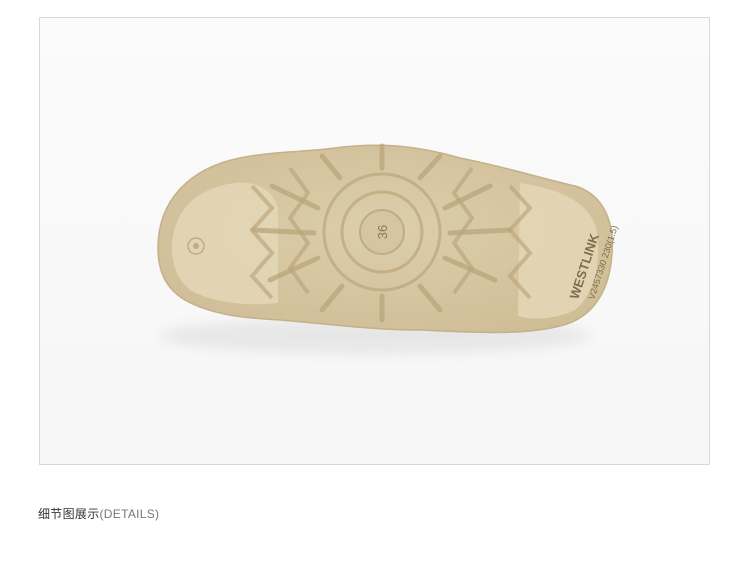 The width and height of the screenshot is (750, 585). I want to click on section-caption: 细节图展示(DETAILS), so click(98, 513).